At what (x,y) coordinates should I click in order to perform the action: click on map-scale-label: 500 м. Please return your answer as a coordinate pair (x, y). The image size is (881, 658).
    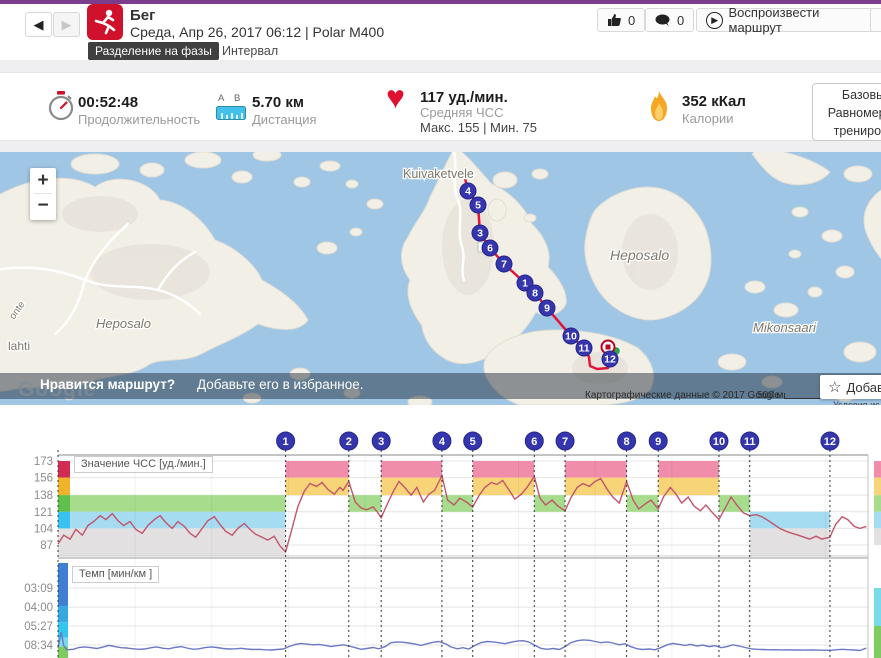
    Looking at the image, I should click on (770, 395).